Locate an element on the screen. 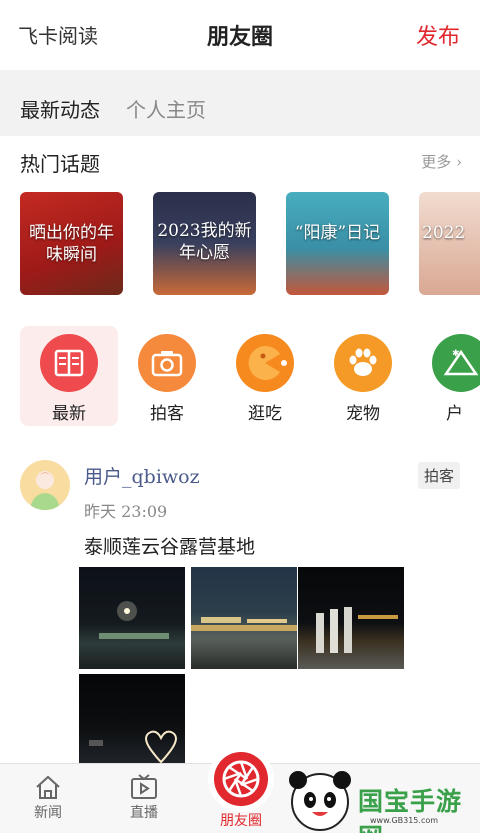 Image resolution: width=480 pixels, height=833 pixels. top-bar: 飞卡阅读 朋友圈 发布 is located at coordinates (240, 35).